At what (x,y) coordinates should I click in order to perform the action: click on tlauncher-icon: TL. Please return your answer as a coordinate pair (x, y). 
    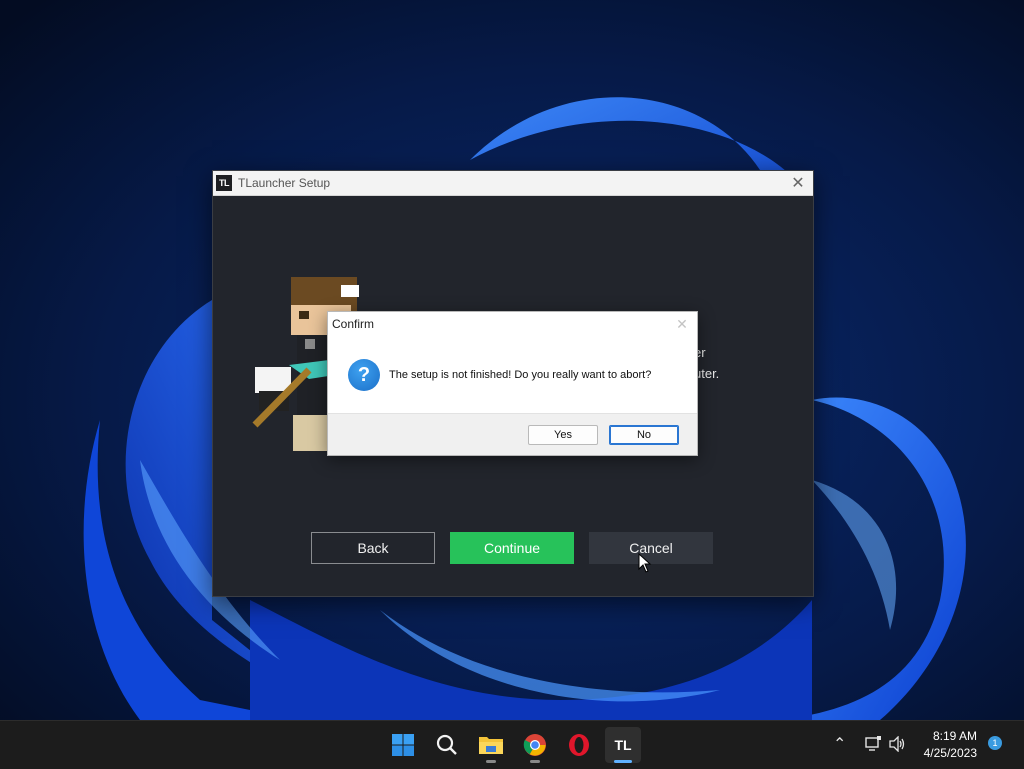
    Looking at the image, I should click on (623, 745).